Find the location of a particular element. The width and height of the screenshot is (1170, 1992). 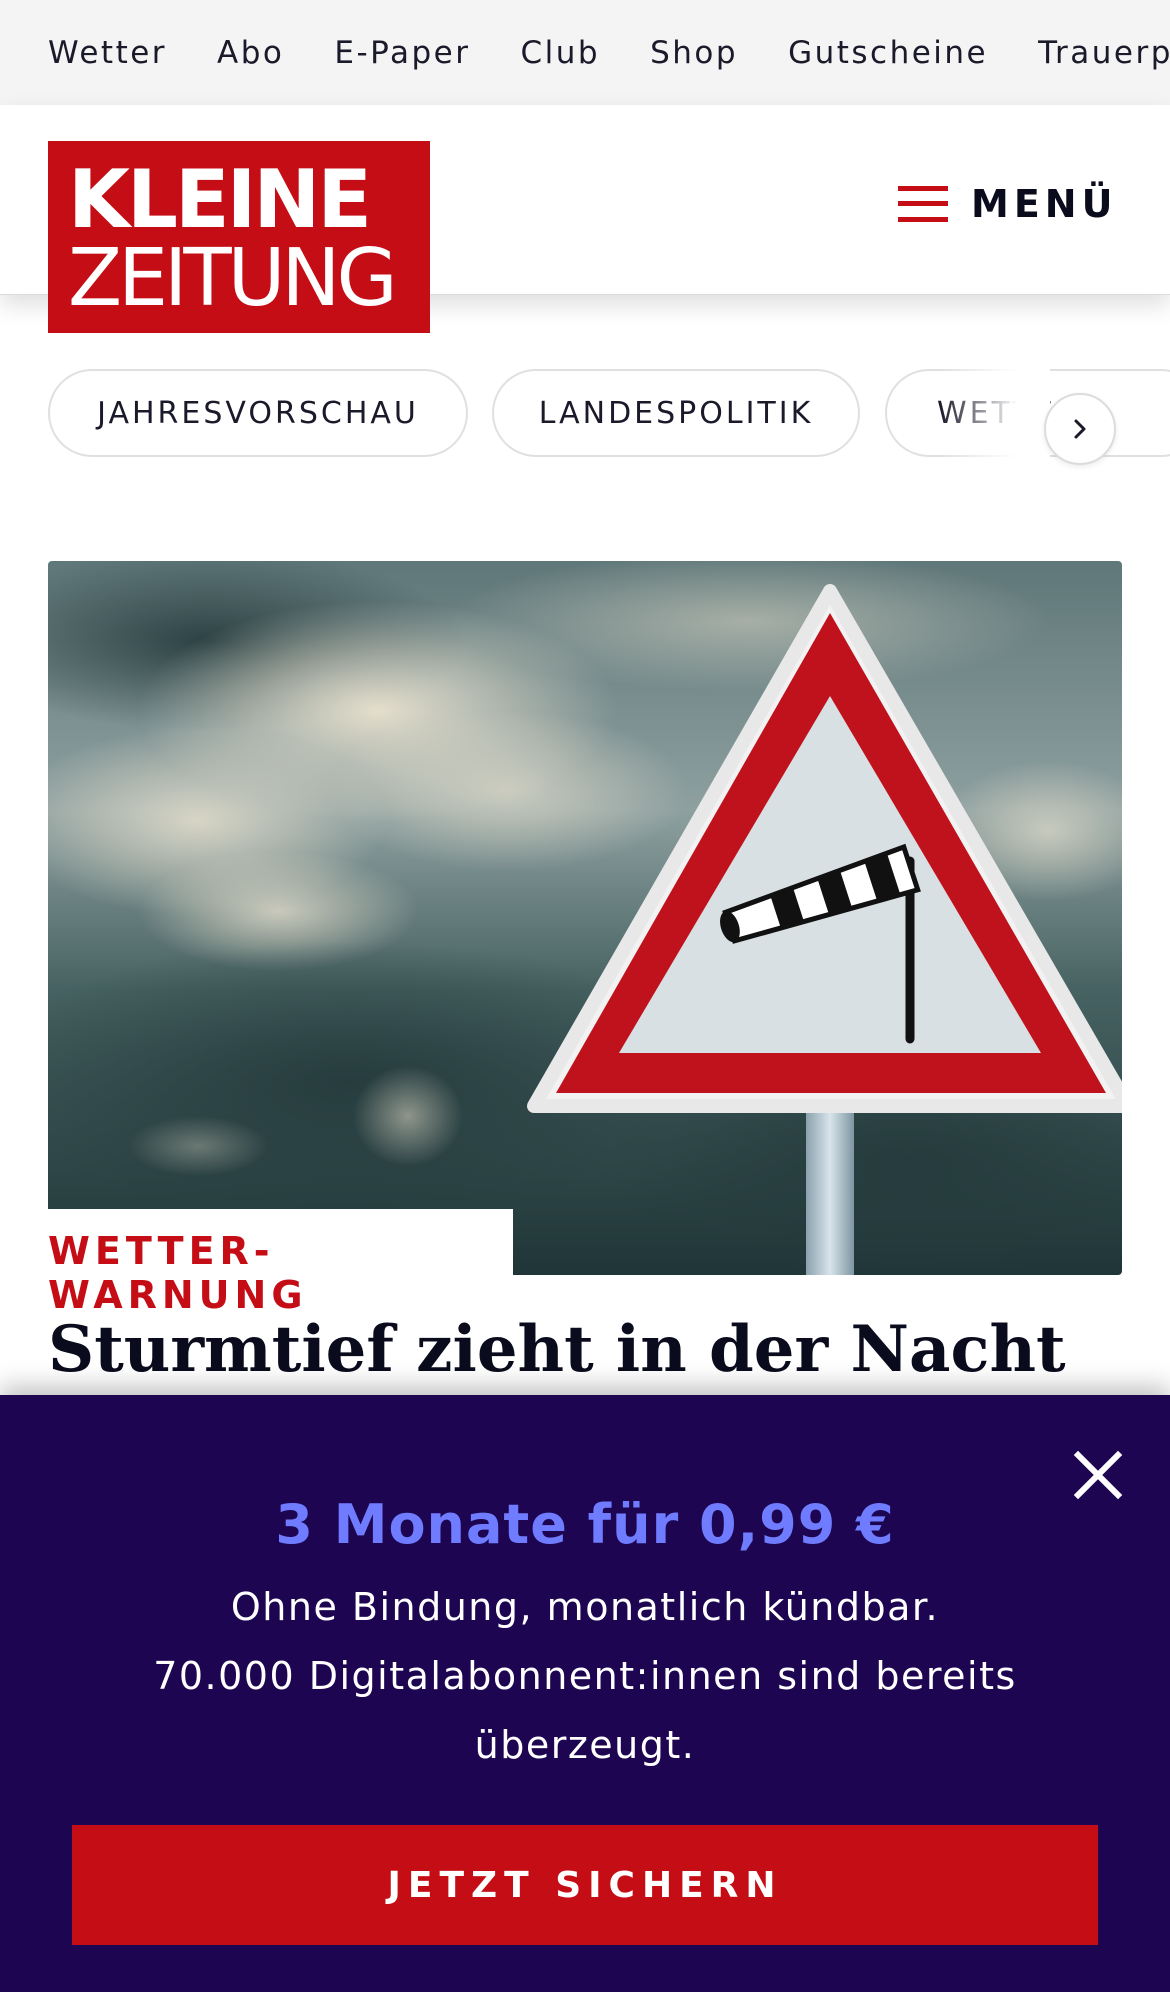

jetzt-sichern-button: JETZT SICHERN is located at coordinates (585, 1885).